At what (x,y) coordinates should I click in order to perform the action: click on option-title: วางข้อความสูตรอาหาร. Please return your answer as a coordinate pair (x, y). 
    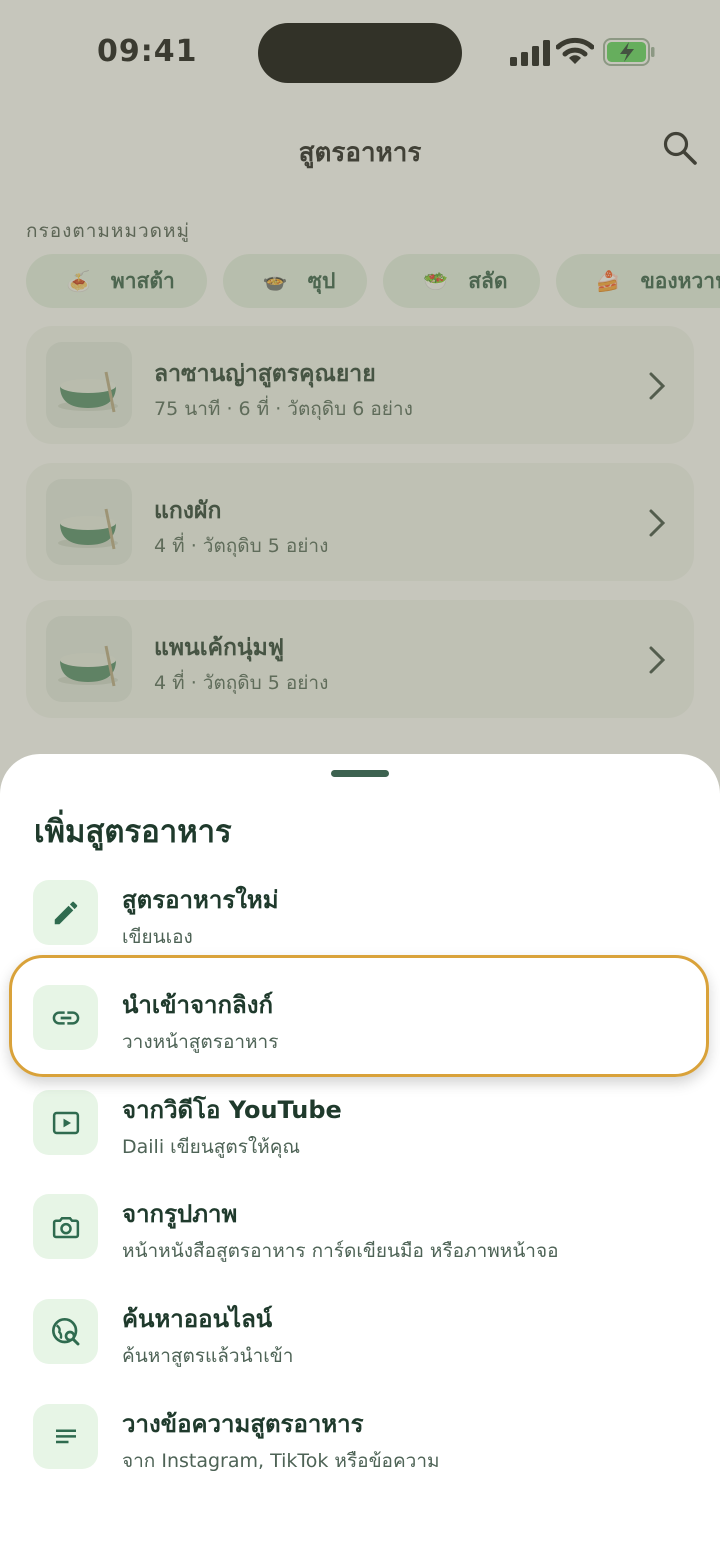
    Looking at the image, I should click on (243, 1424).